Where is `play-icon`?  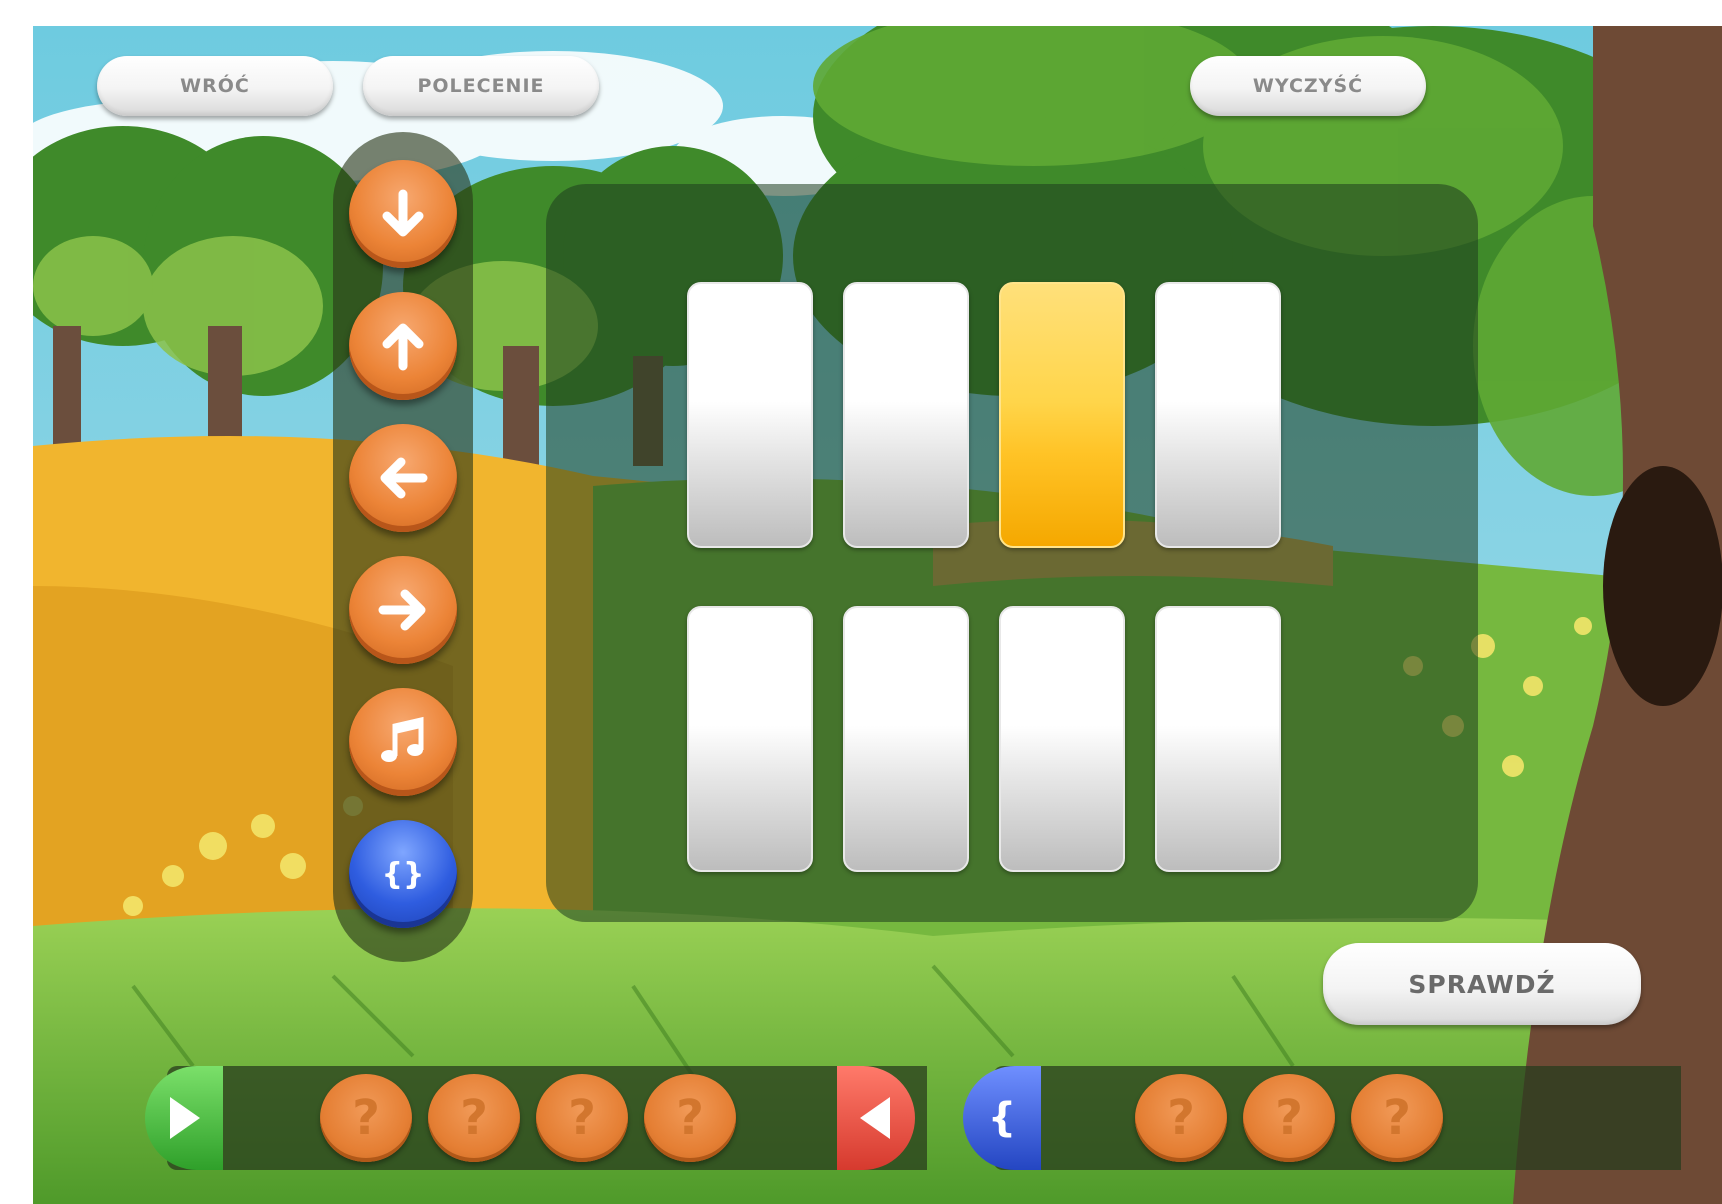 play-icon is located at coordinates (185, 1118).